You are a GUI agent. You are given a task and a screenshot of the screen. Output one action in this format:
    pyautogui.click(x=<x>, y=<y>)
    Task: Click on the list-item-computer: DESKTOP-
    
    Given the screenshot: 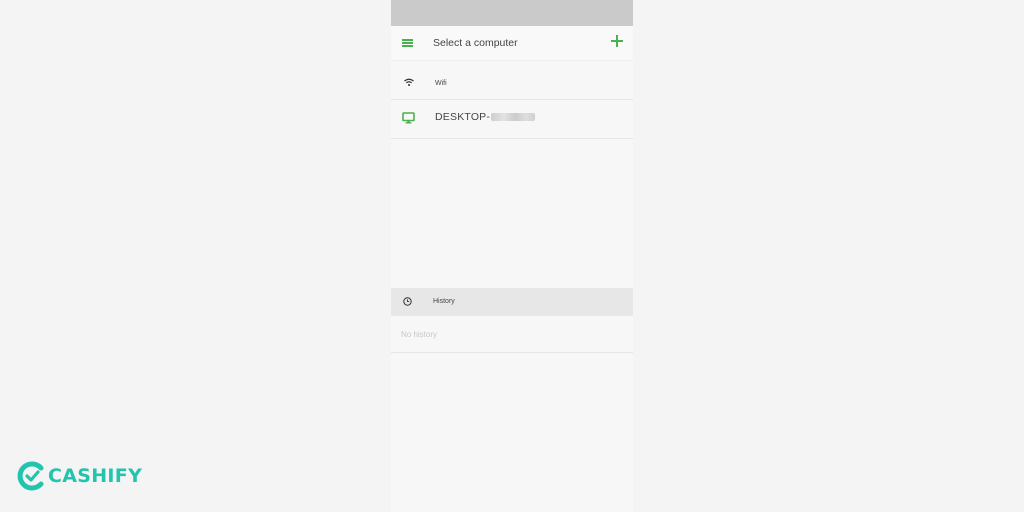 What is the action you would take?
    pyautogui.click(x=512, y=119)
    